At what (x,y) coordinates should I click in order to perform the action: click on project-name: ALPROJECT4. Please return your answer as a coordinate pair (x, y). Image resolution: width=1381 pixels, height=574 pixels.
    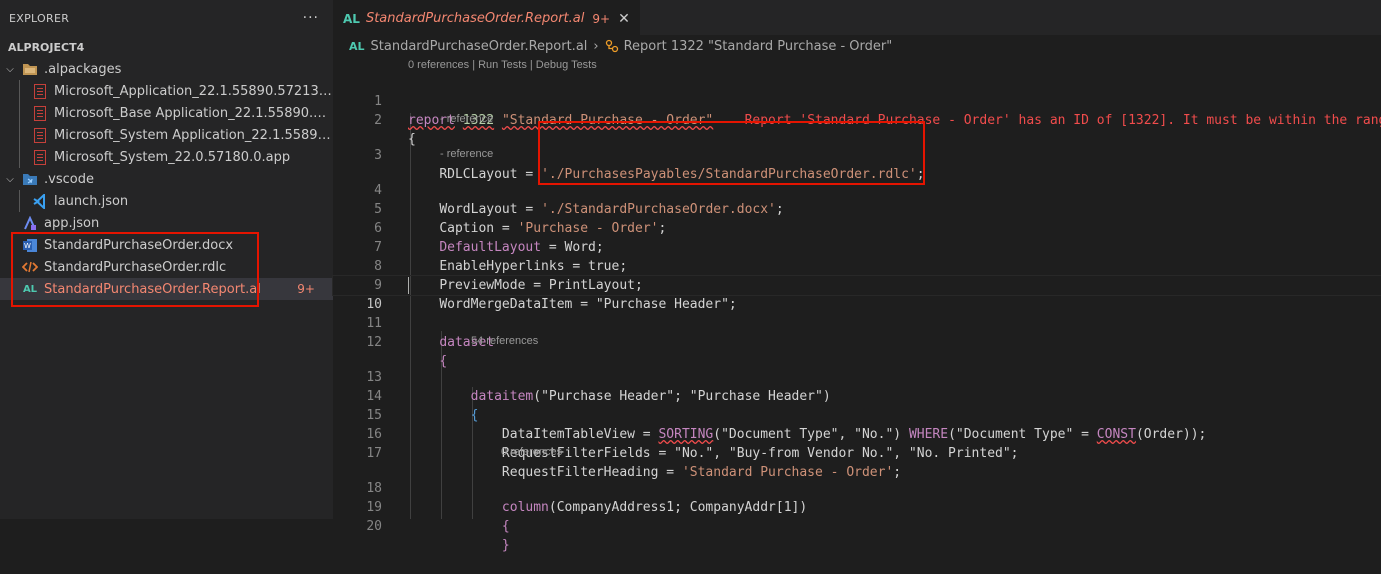
    Looking at the image, I should click on (46, 47).